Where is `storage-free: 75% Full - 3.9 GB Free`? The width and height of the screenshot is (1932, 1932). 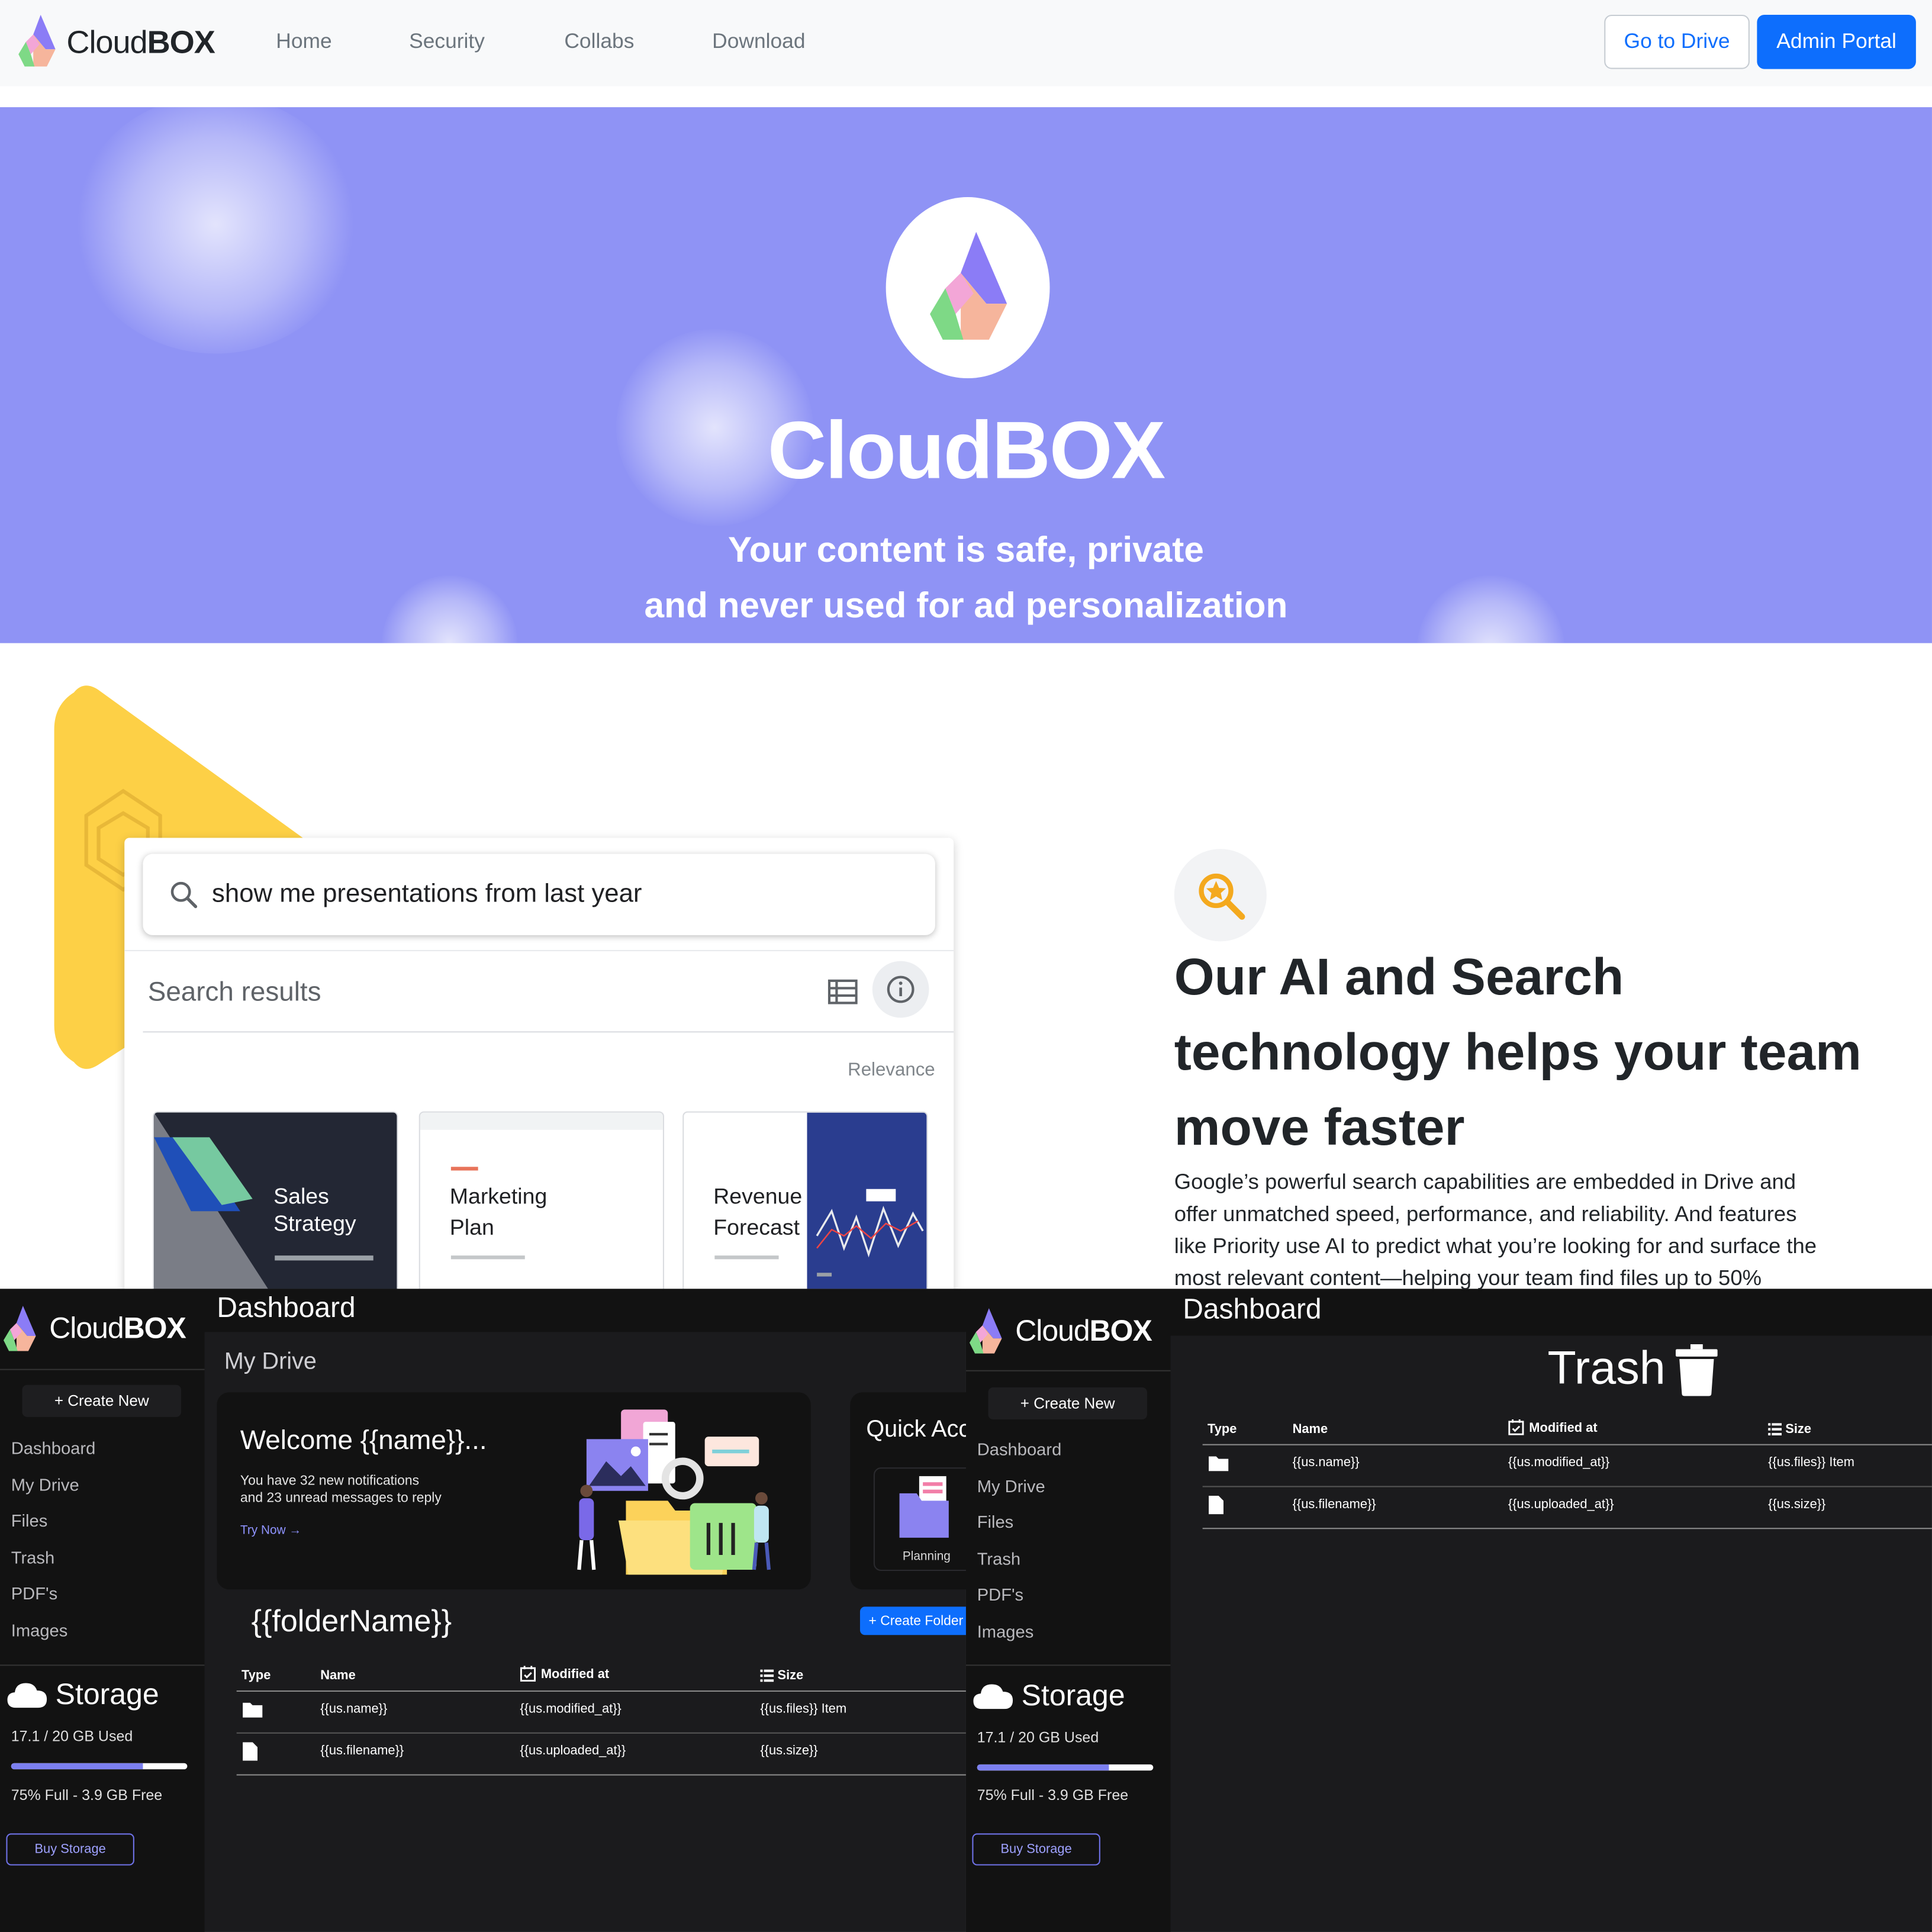
storage-free: 75% Full - 3.9 GB Free is located at coordinates (87, 1795).